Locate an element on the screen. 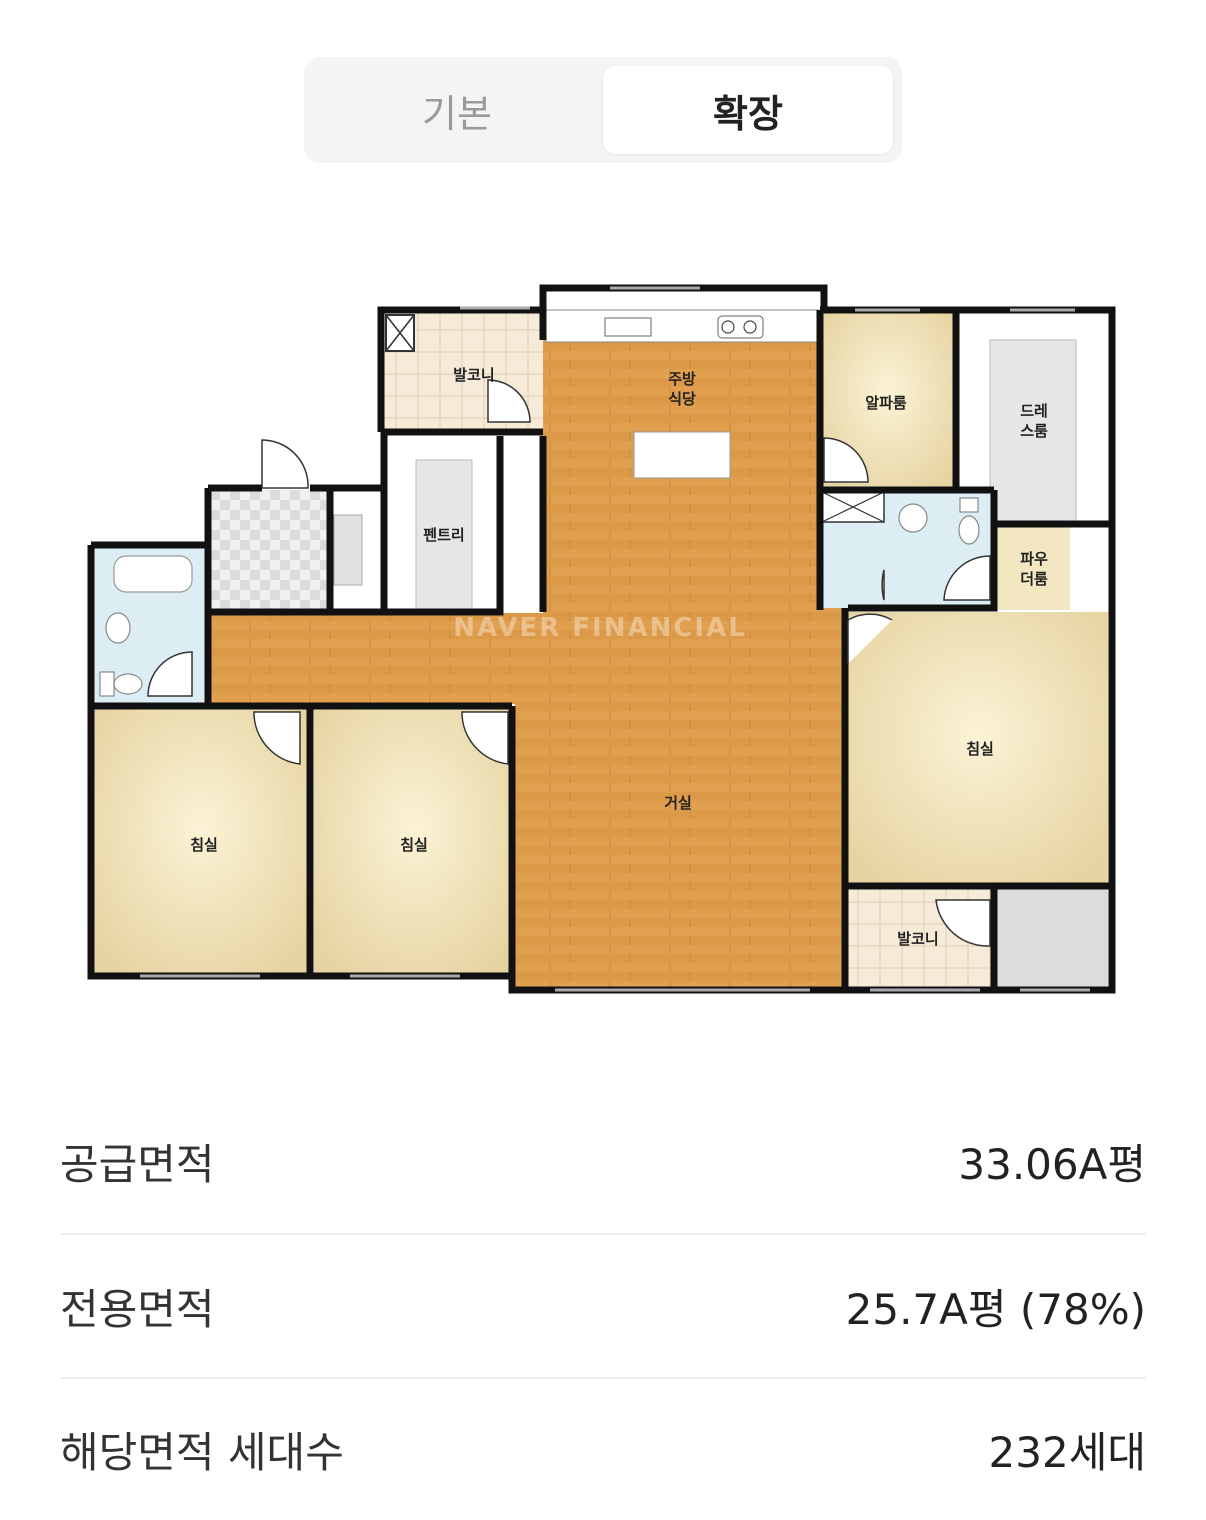 This screenshot has height=1520, width=1206. label-pantry: 펜트리 is located at coordinates (443, 535).